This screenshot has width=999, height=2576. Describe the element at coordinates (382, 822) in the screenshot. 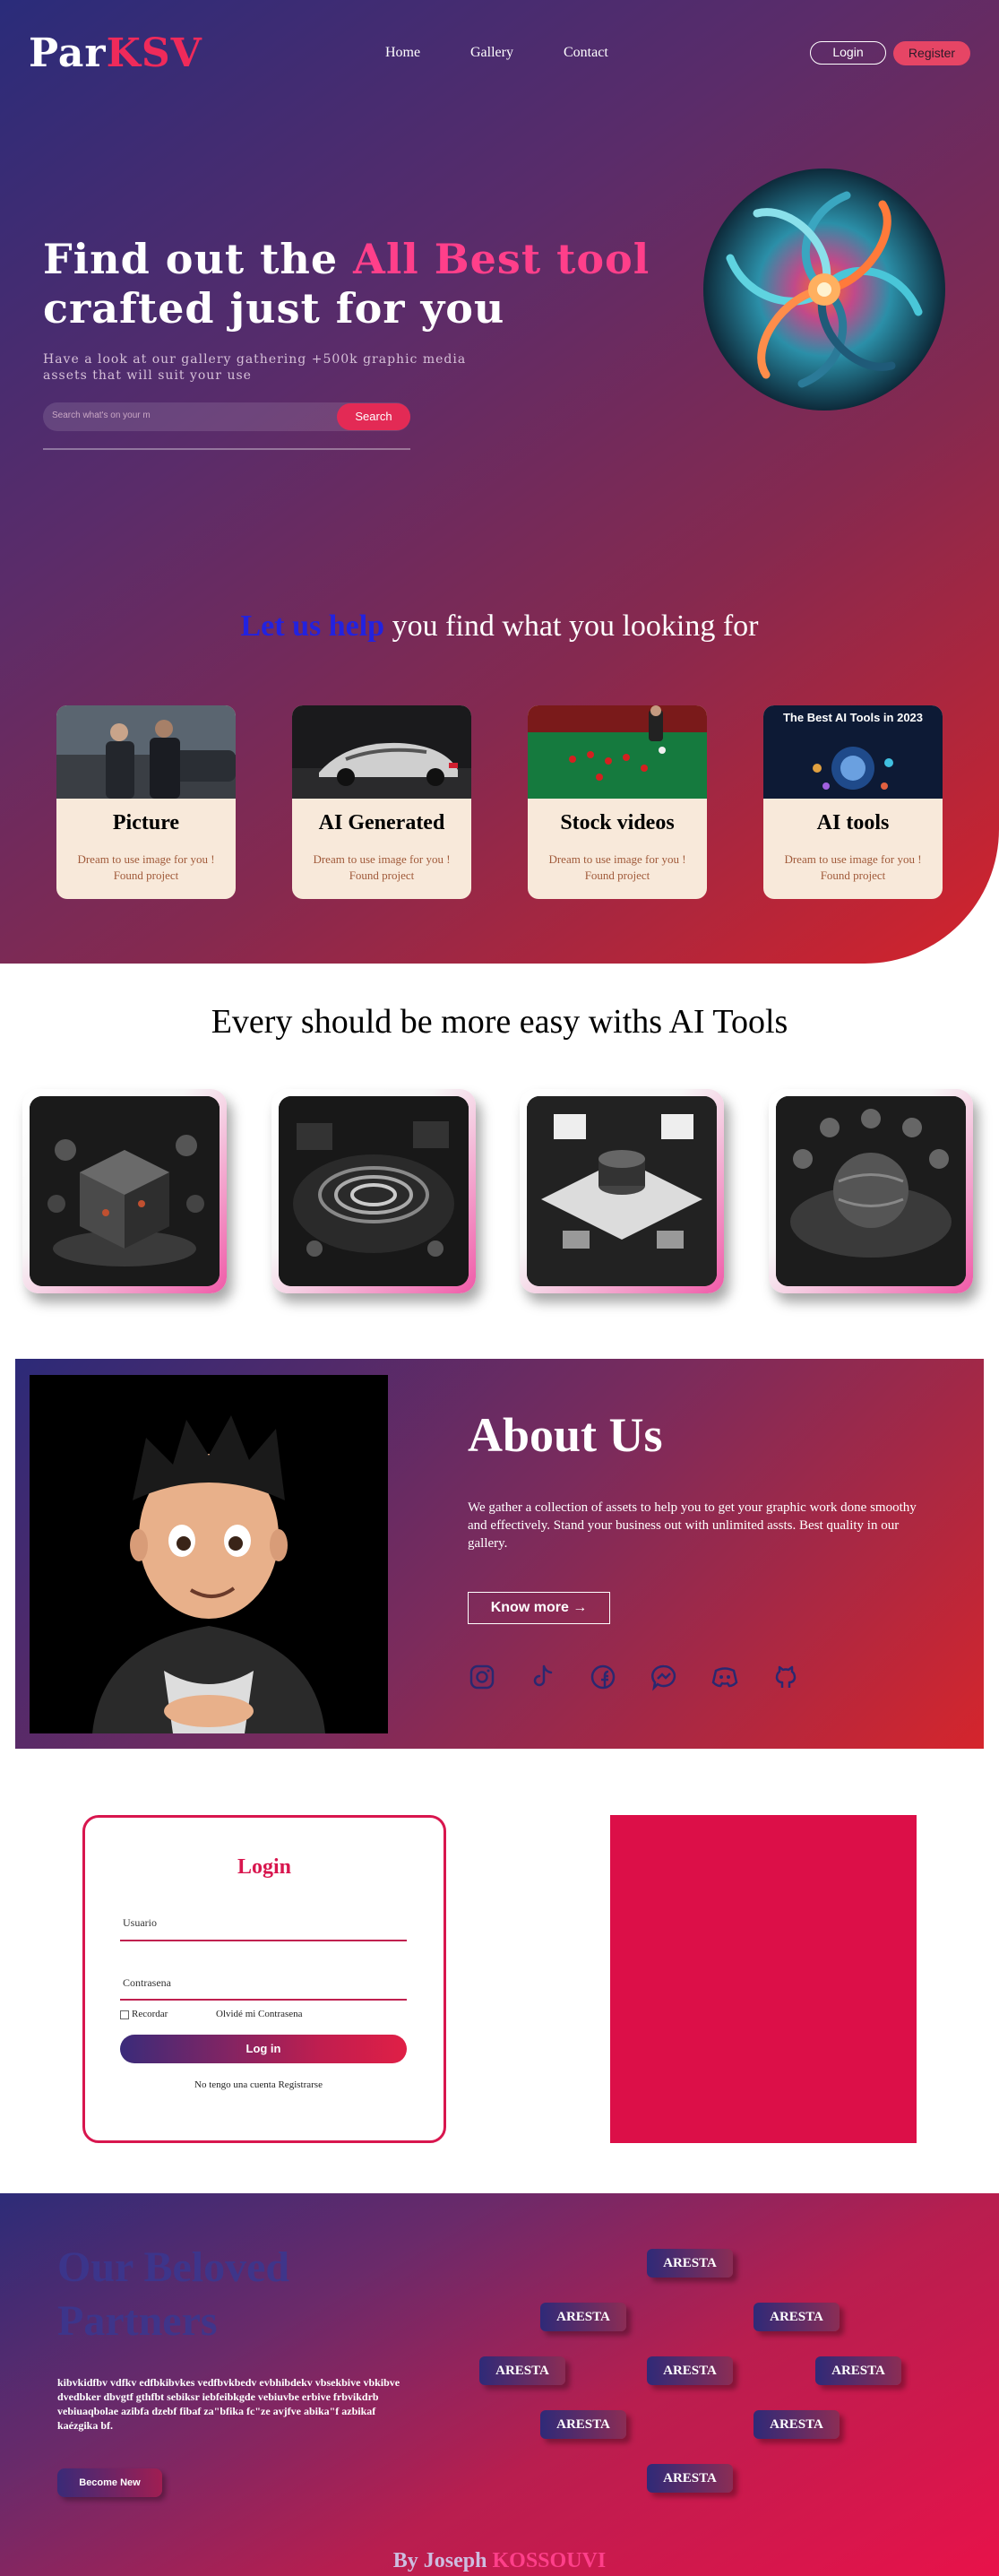

I see `category-title: AI Generated` at that location.